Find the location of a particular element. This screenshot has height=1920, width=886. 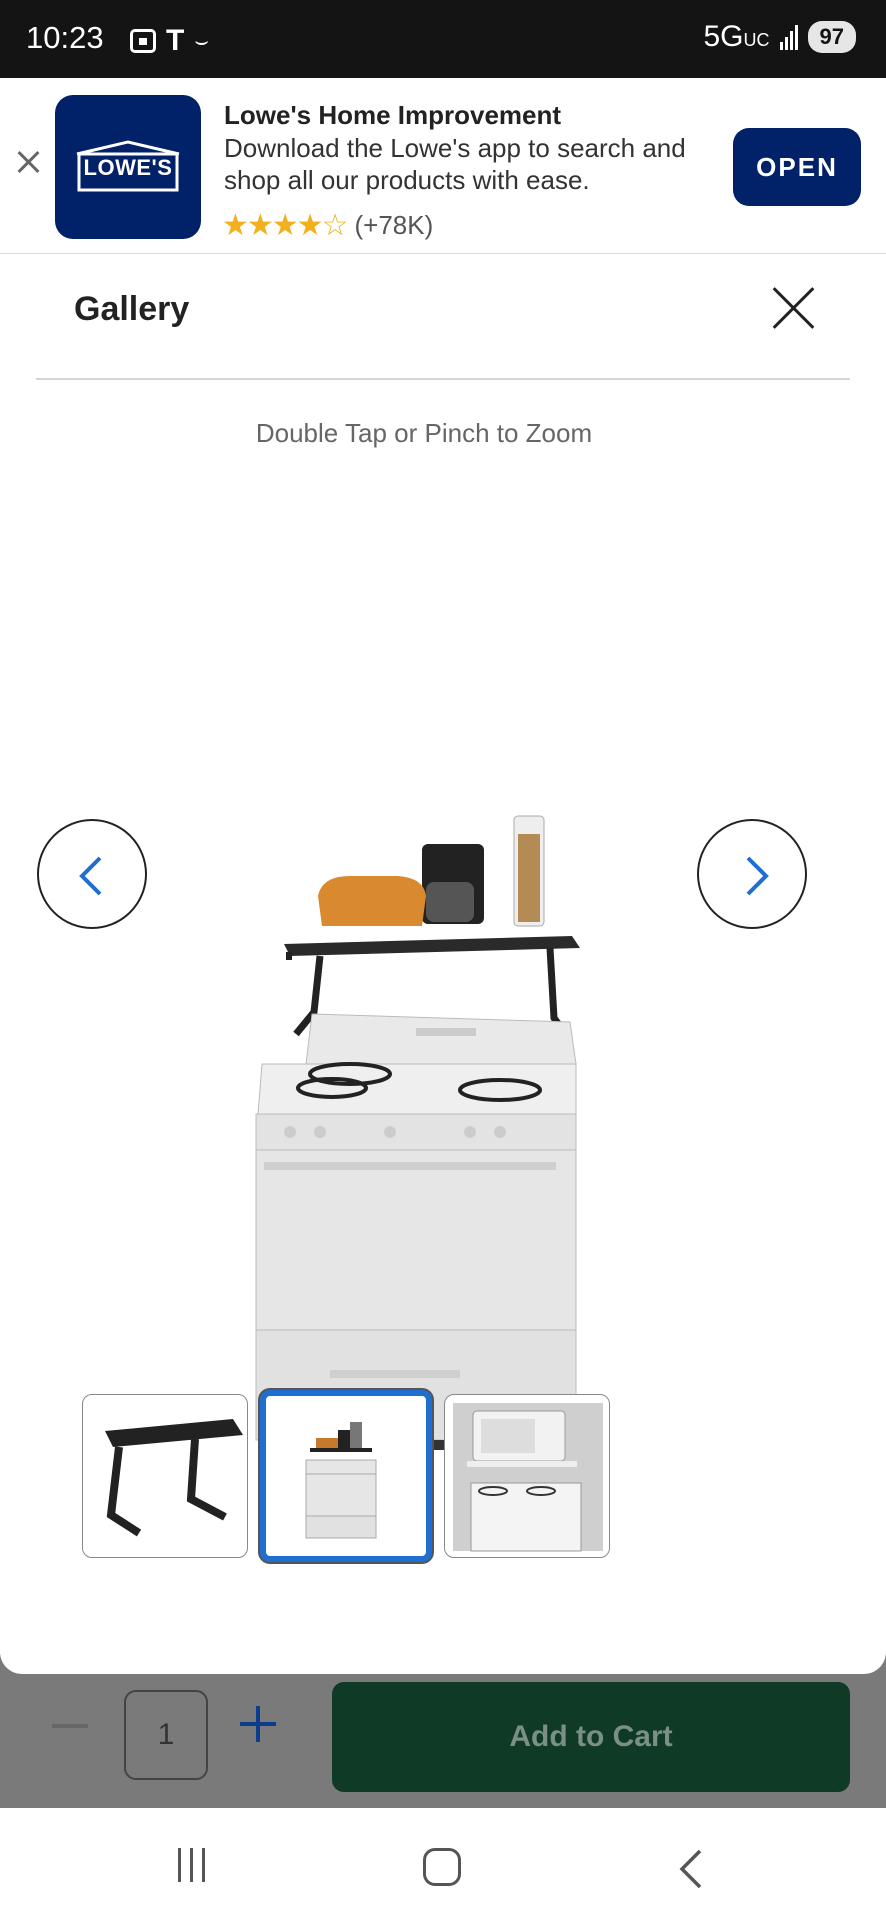

logo-text: LOWE'S is located at coordinates (128, 167).